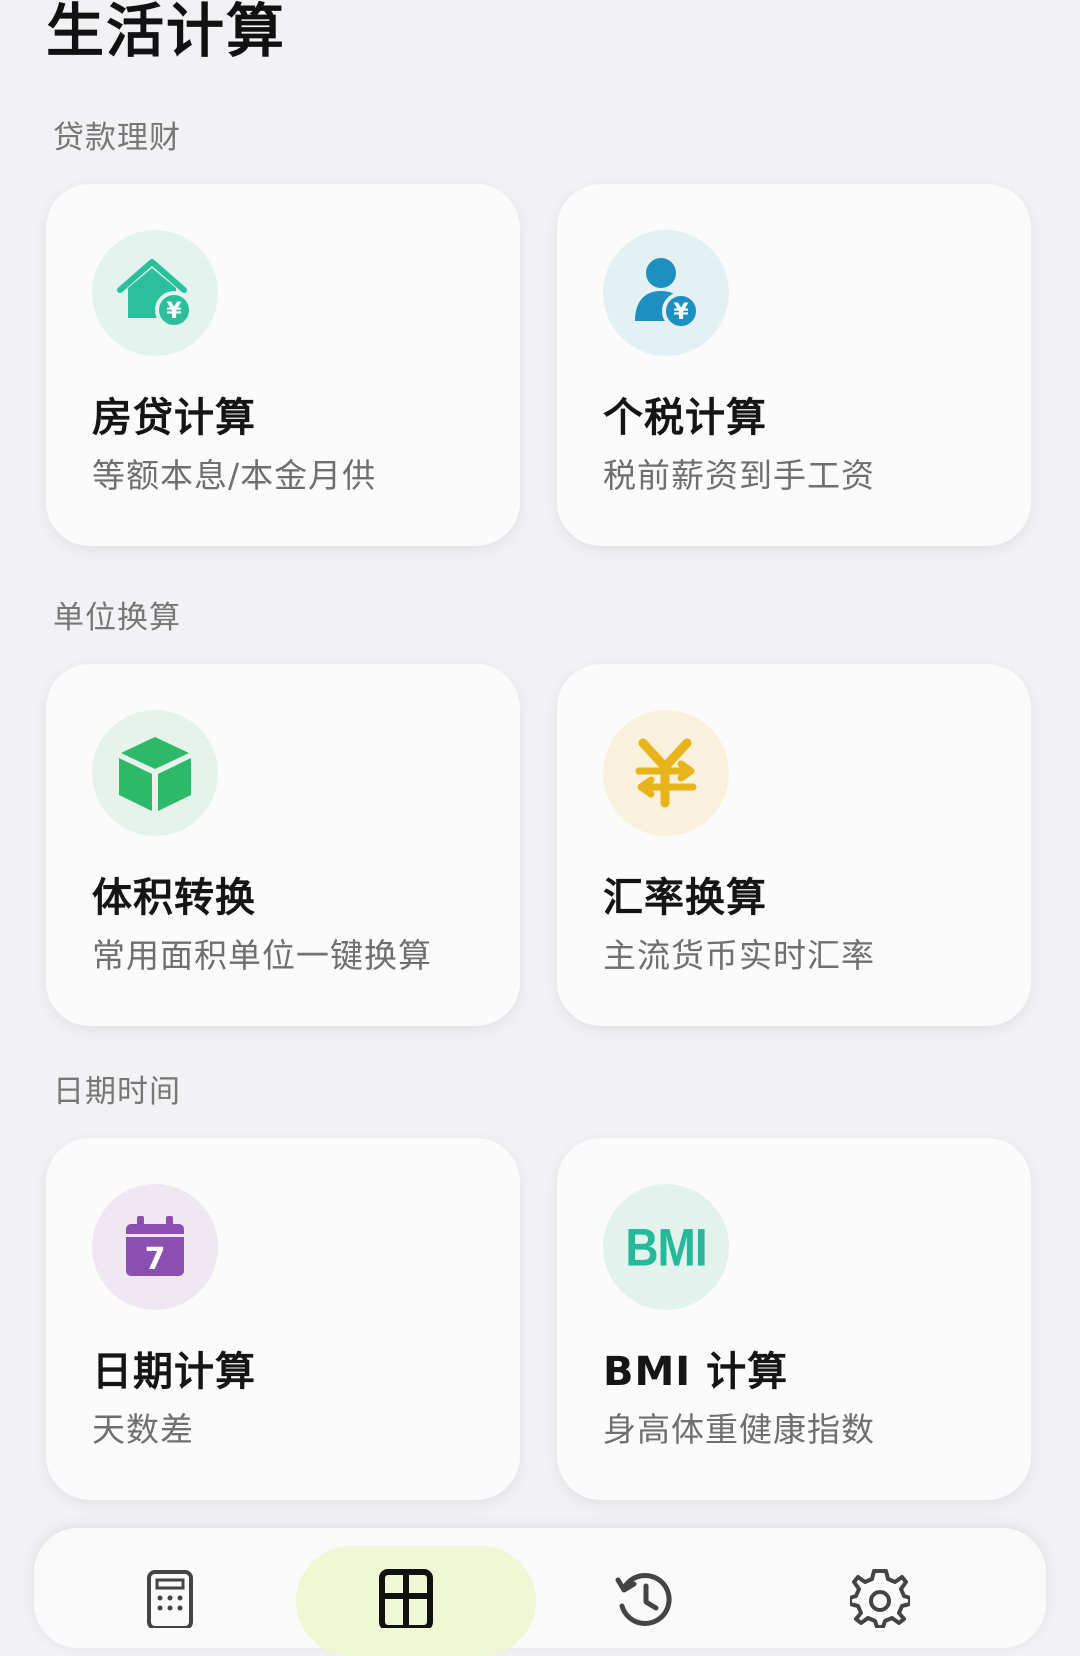 The width and height of the screenshot is (1080, 1656). I want to click on date-calculation-card: 7 日期计算 天数差, so click(283, 1319).